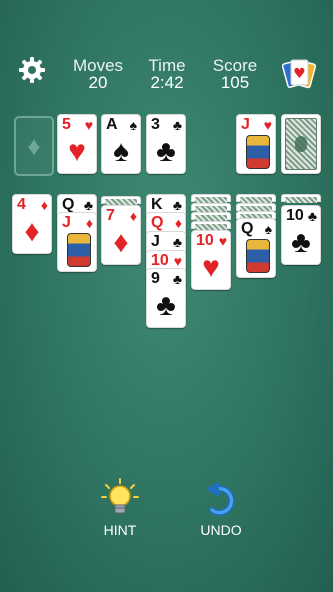  What do you see at coordinates (155, 124) in the screenshot?
I see `card-rank: 3` at bounding box center [155, 124].